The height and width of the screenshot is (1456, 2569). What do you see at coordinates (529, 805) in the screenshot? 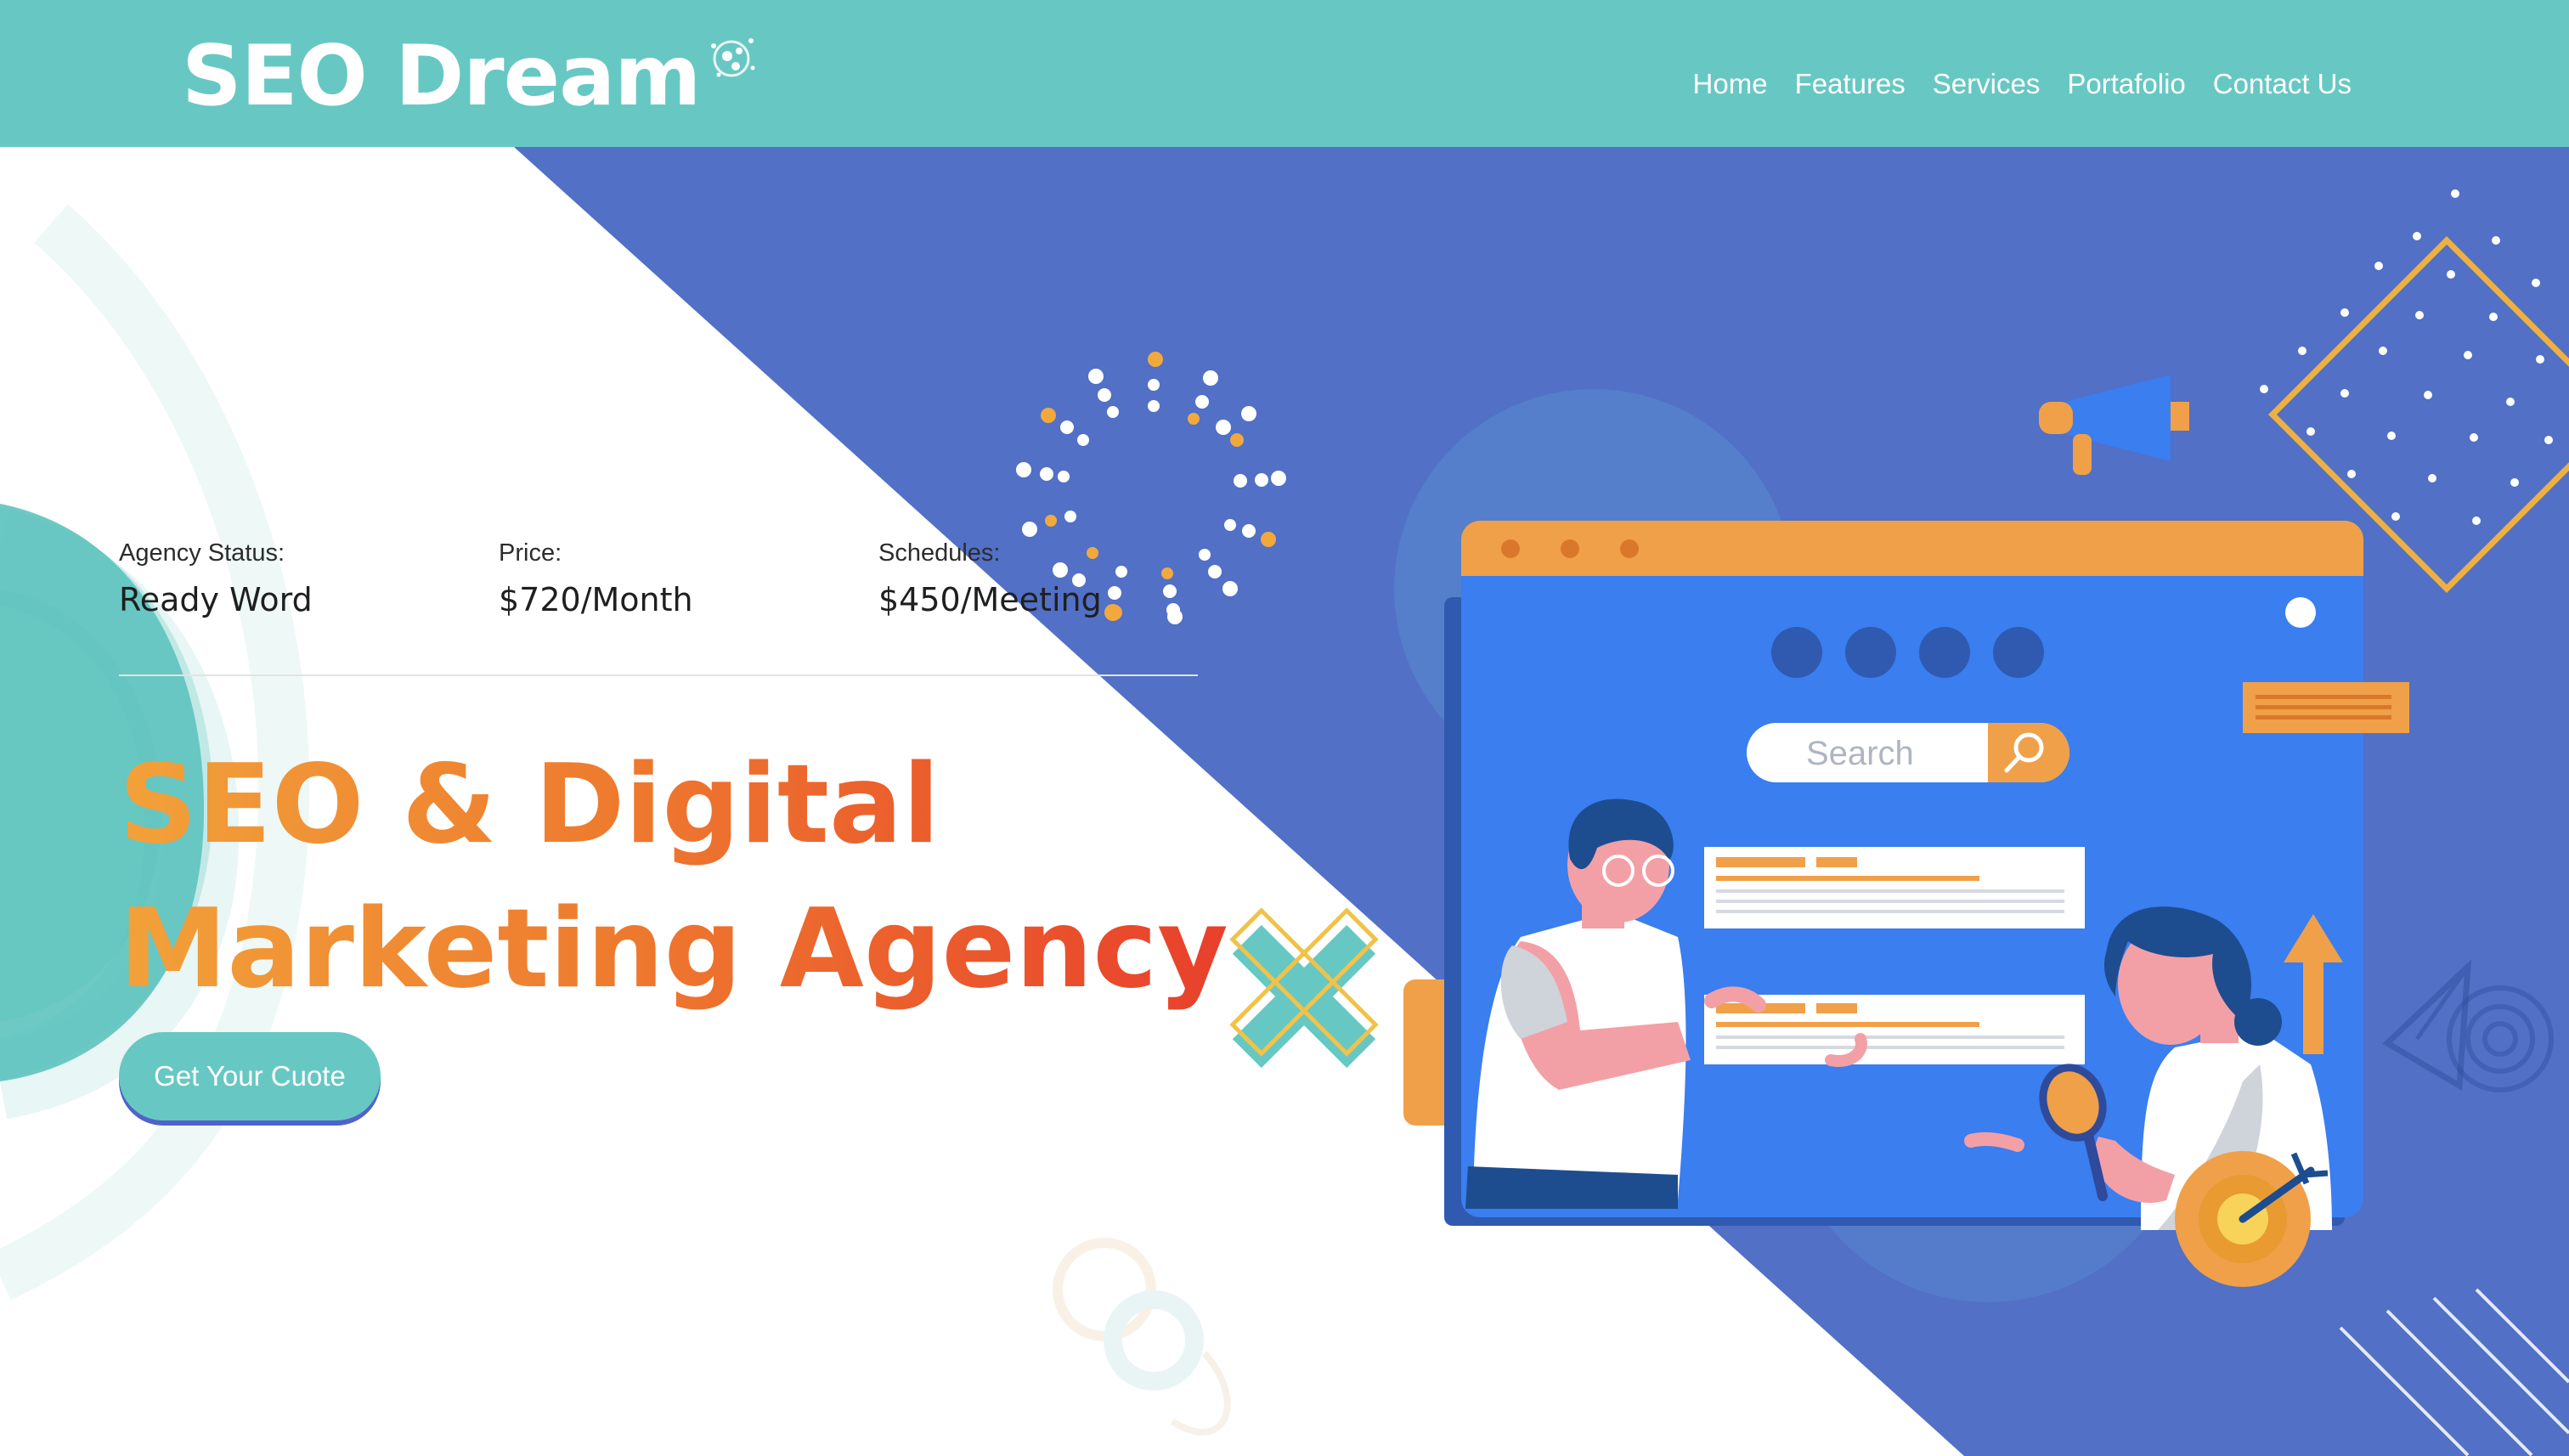
I see `headline-line-1: SEO & Digital` at bounding box center [529, 805].